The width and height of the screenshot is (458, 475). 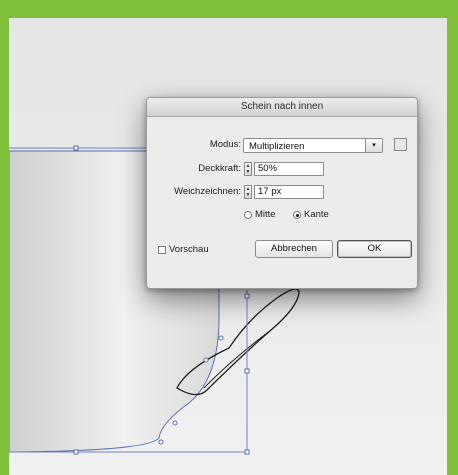 What do you see at coordinates (248, 215) in the screenshot?
I see `radio-center` at bounding box center [248, 215].